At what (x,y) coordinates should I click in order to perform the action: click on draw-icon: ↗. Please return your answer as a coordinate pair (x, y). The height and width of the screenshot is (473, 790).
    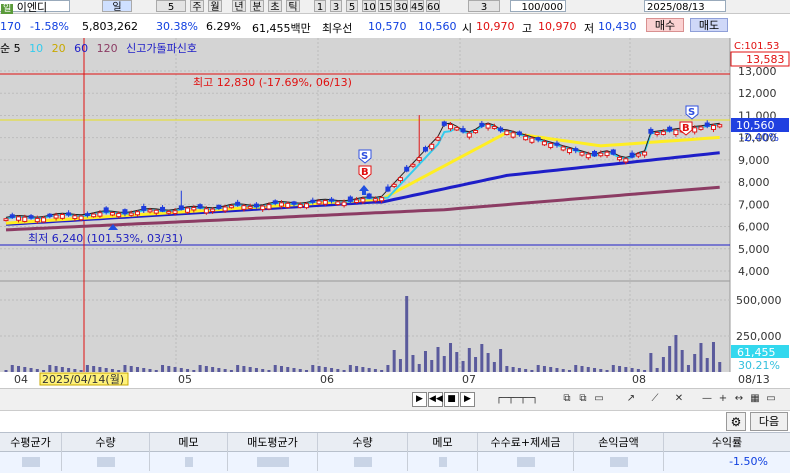
    Looking at the image, I should click on (631, 399).